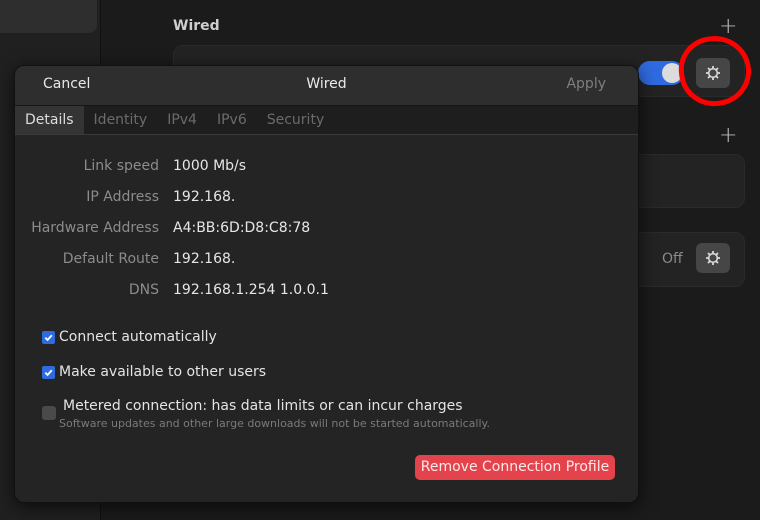  What do you see at coordinates (515, 467) in the screenshot?
I see `remove-connection-profile-button: Remove Connection Profile` at bounding box center [515, 467].